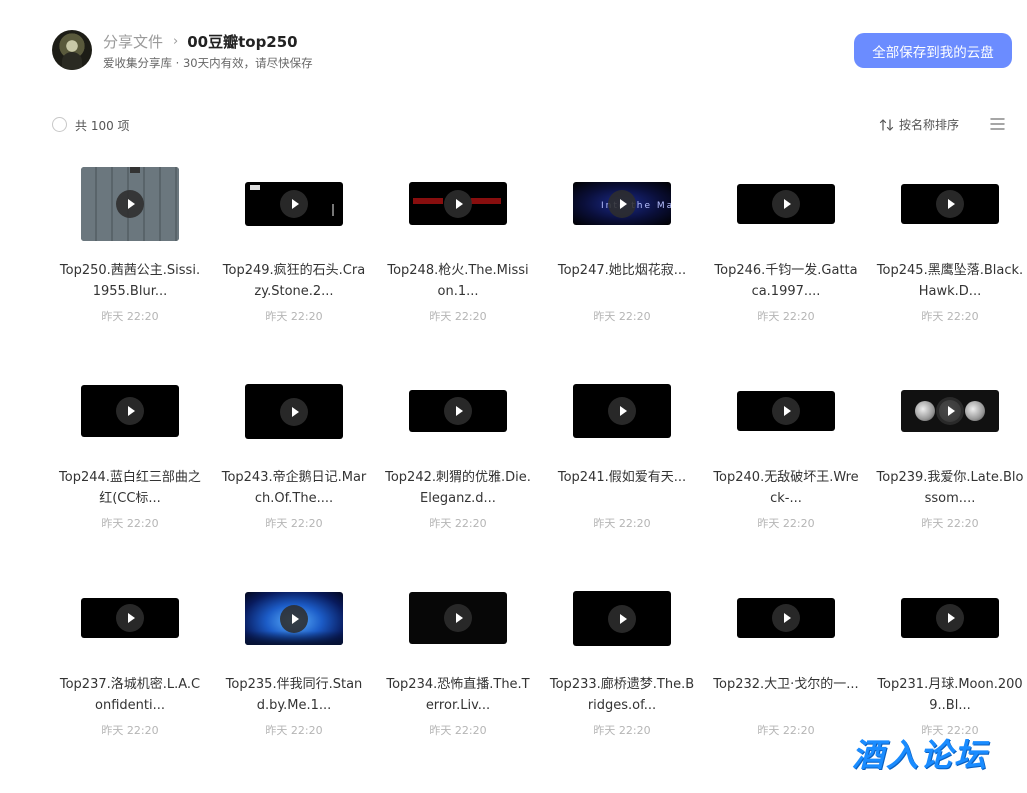 This screenshot has height=793, width=1027. I want to click on sort-label: 按名称排序, so click(929, 125).